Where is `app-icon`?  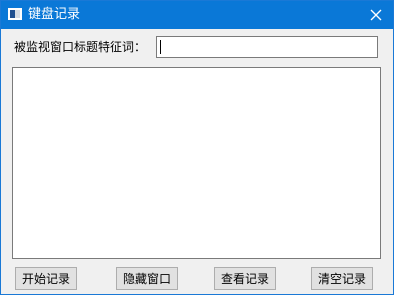 app-icon is located at coordinates (15, 14).